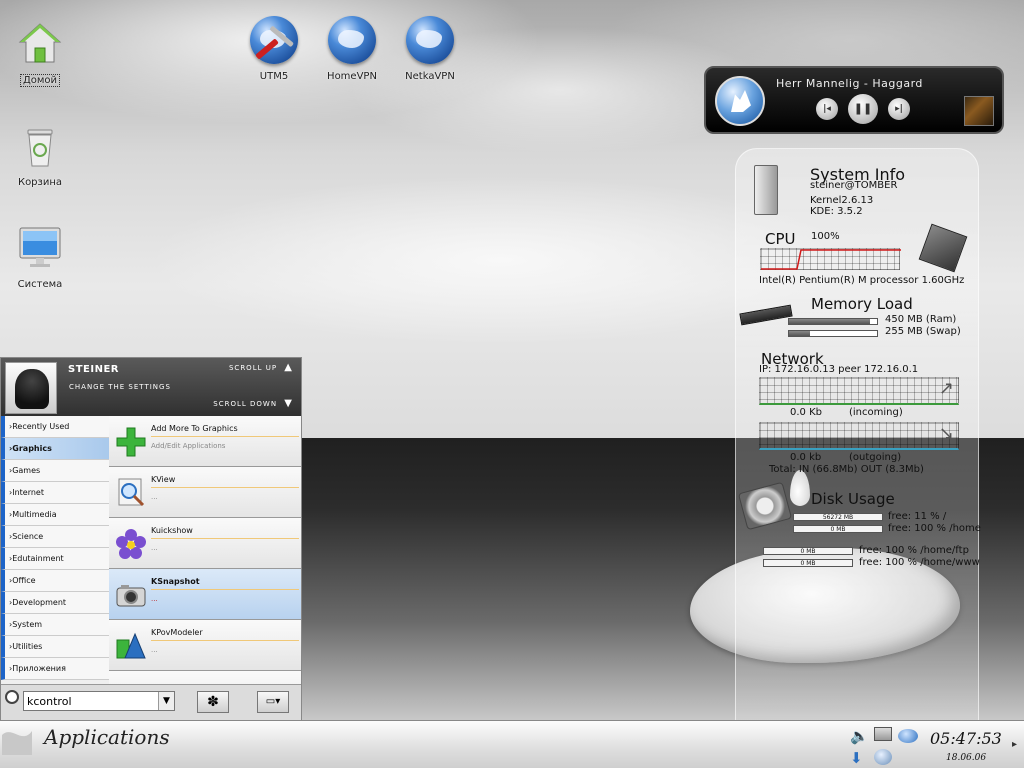 This screenshot has width=1024, height=768. Describe the element at coordinates (40, 155) in the screenshot. I see `desktop-icon-trash: Корзина` at that location.